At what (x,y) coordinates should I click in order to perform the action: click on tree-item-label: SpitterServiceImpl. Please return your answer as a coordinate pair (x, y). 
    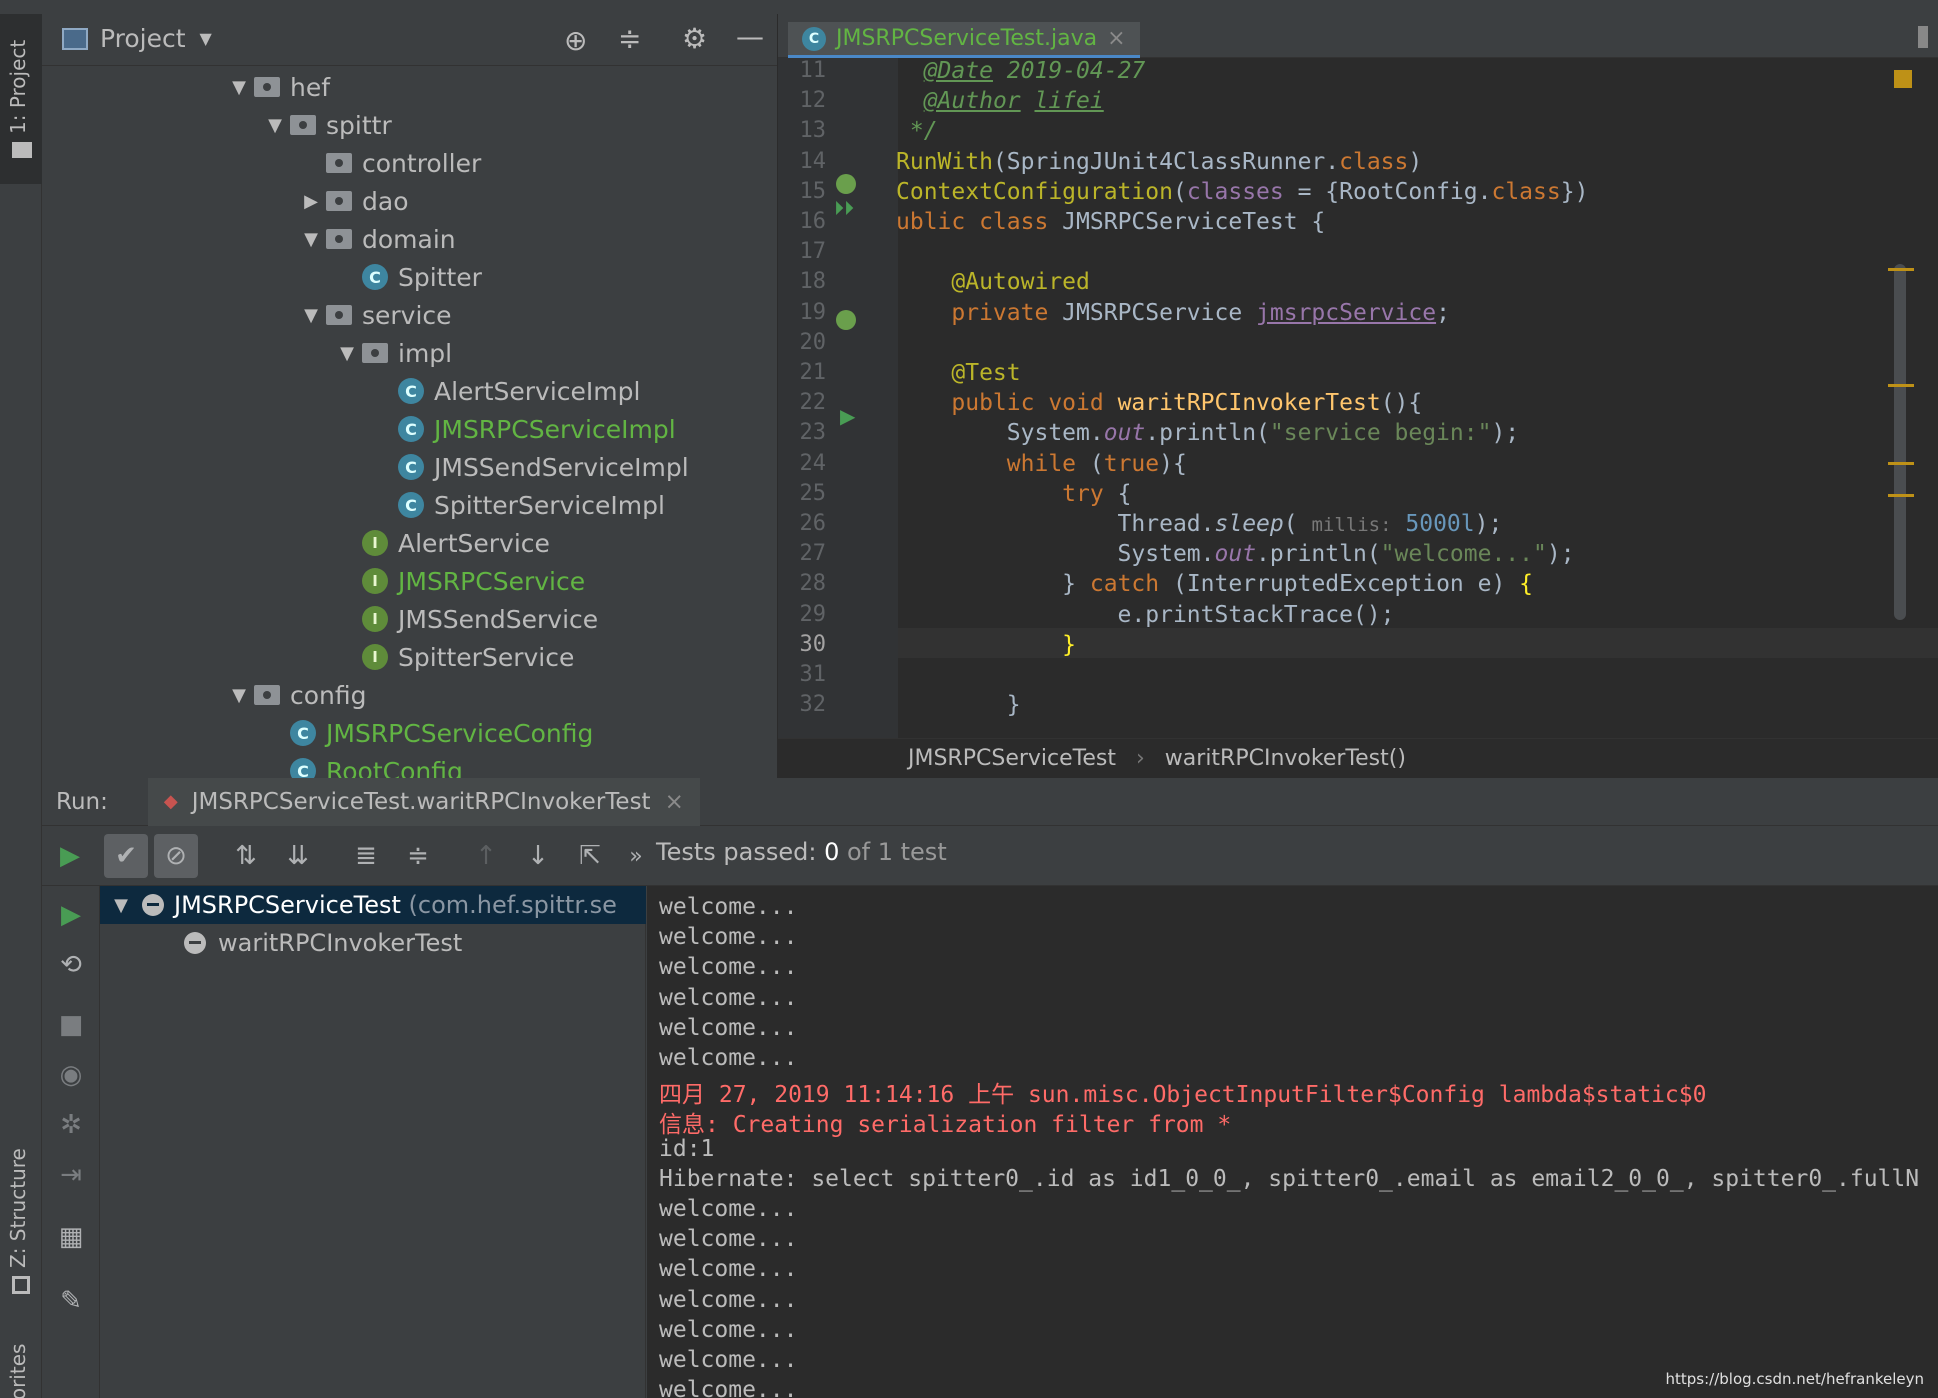
    Looking at the image, I should click on (549, 505).